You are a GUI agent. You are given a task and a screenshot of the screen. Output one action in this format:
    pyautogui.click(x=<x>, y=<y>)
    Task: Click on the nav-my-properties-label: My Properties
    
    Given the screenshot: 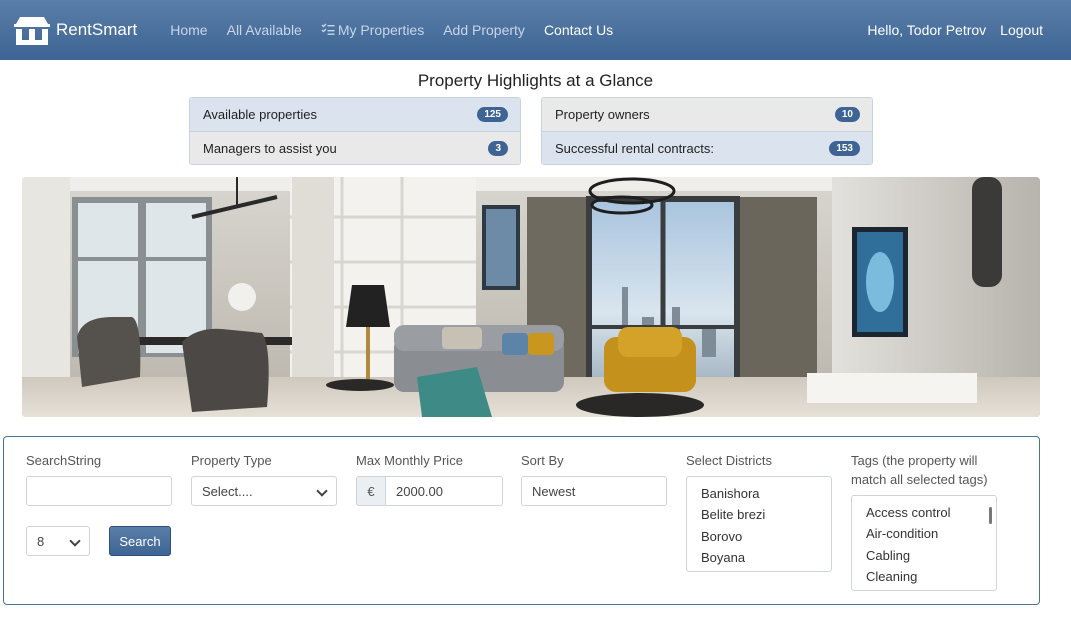 What is the action you would take?
    pyautogui.click(x=381, y=30)
    